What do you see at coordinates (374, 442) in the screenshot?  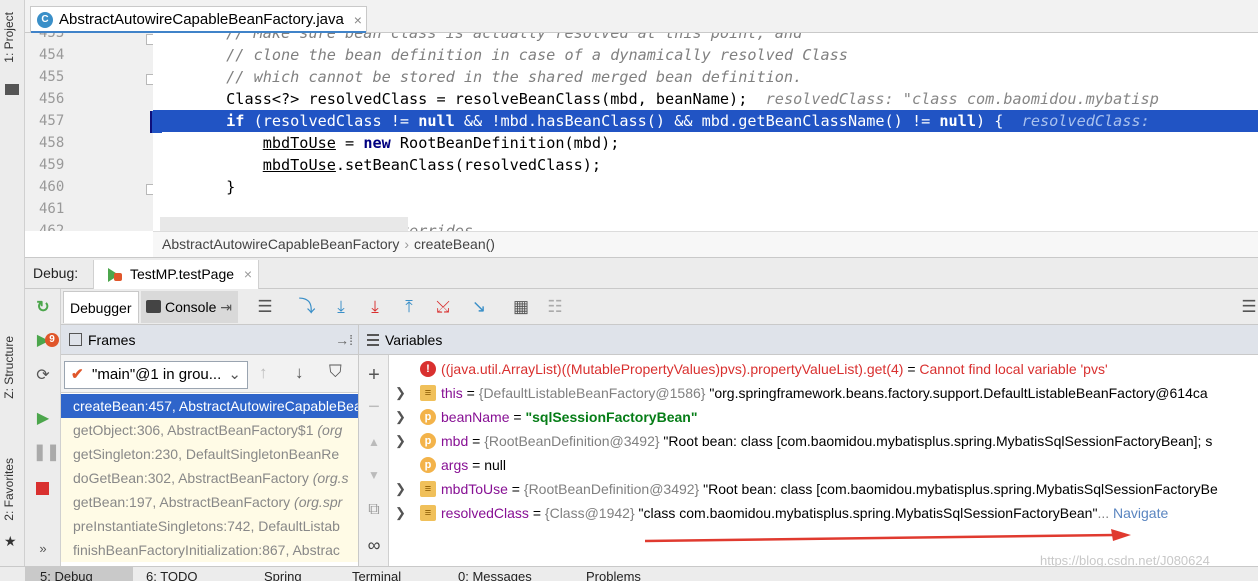 I see `move-up-icon: ▲` at bounding box center [374, 442].